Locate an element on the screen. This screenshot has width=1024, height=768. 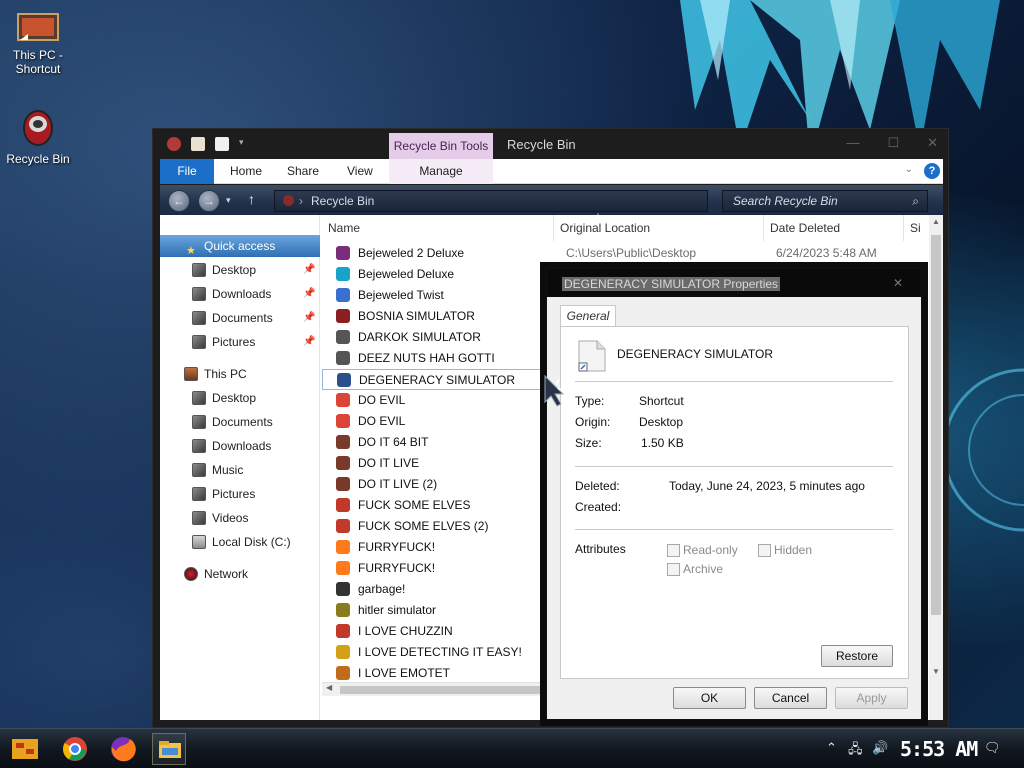
cancel-button: Cancel is located at coordinates (790, 698).